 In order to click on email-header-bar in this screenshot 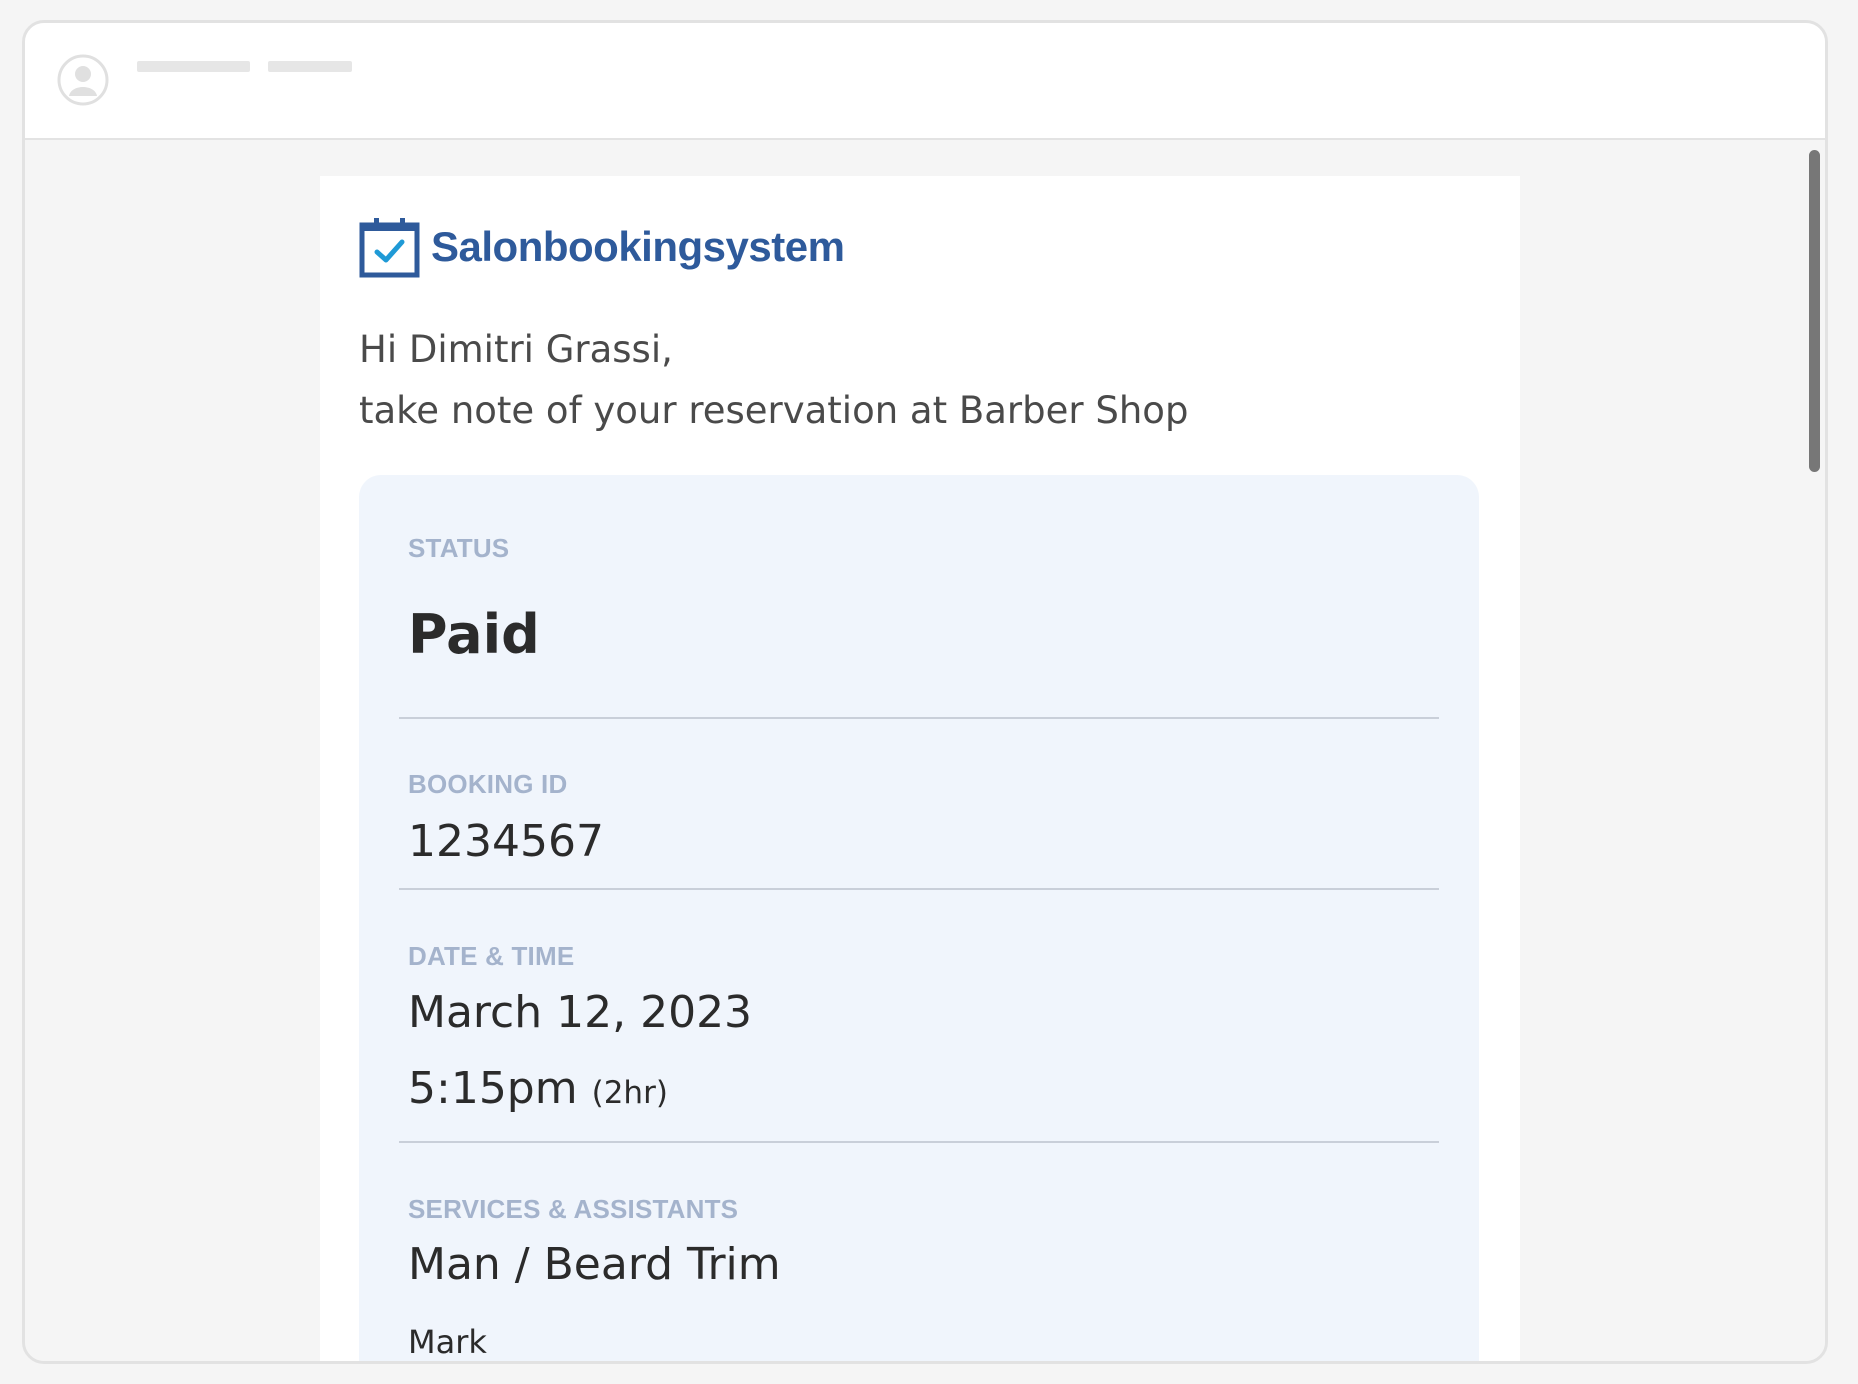, I will do `click(925, 81)`.